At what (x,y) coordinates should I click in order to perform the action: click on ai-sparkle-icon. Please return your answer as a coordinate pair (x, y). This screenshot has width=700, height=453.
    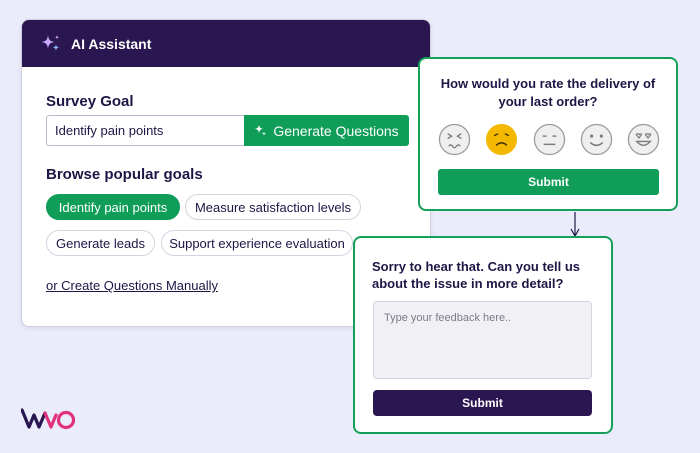
    Looking at the image, I should click on (50, 42).